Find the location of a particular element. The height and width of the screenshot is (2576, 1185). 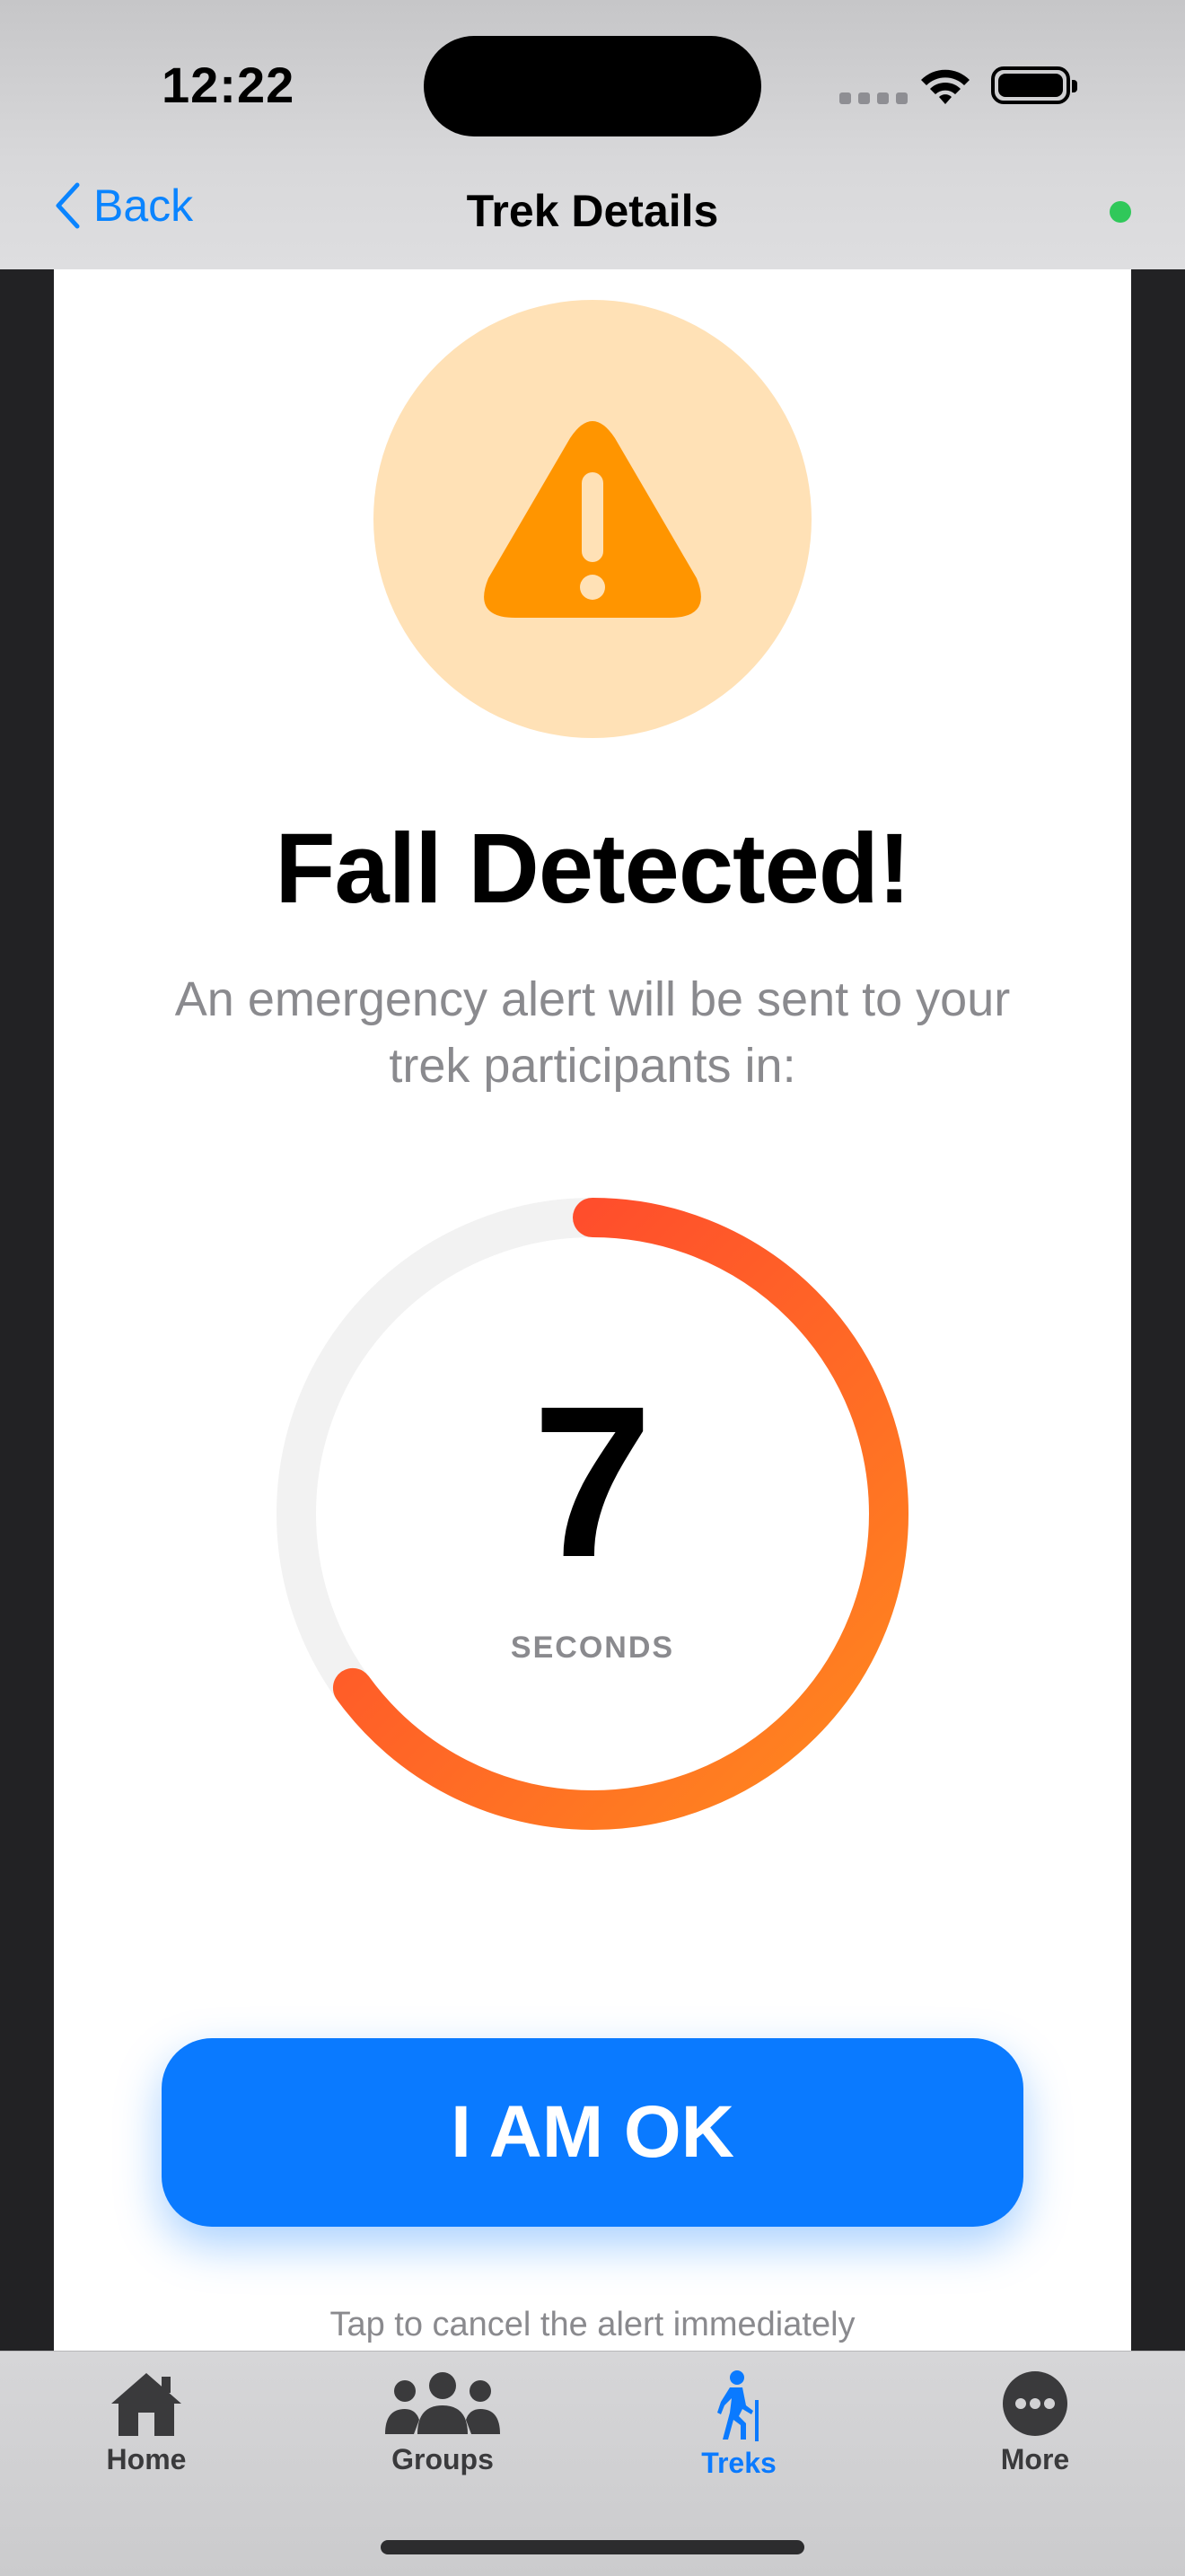

countdown-unit: SECONDS is located at coordinates (592, 1648).